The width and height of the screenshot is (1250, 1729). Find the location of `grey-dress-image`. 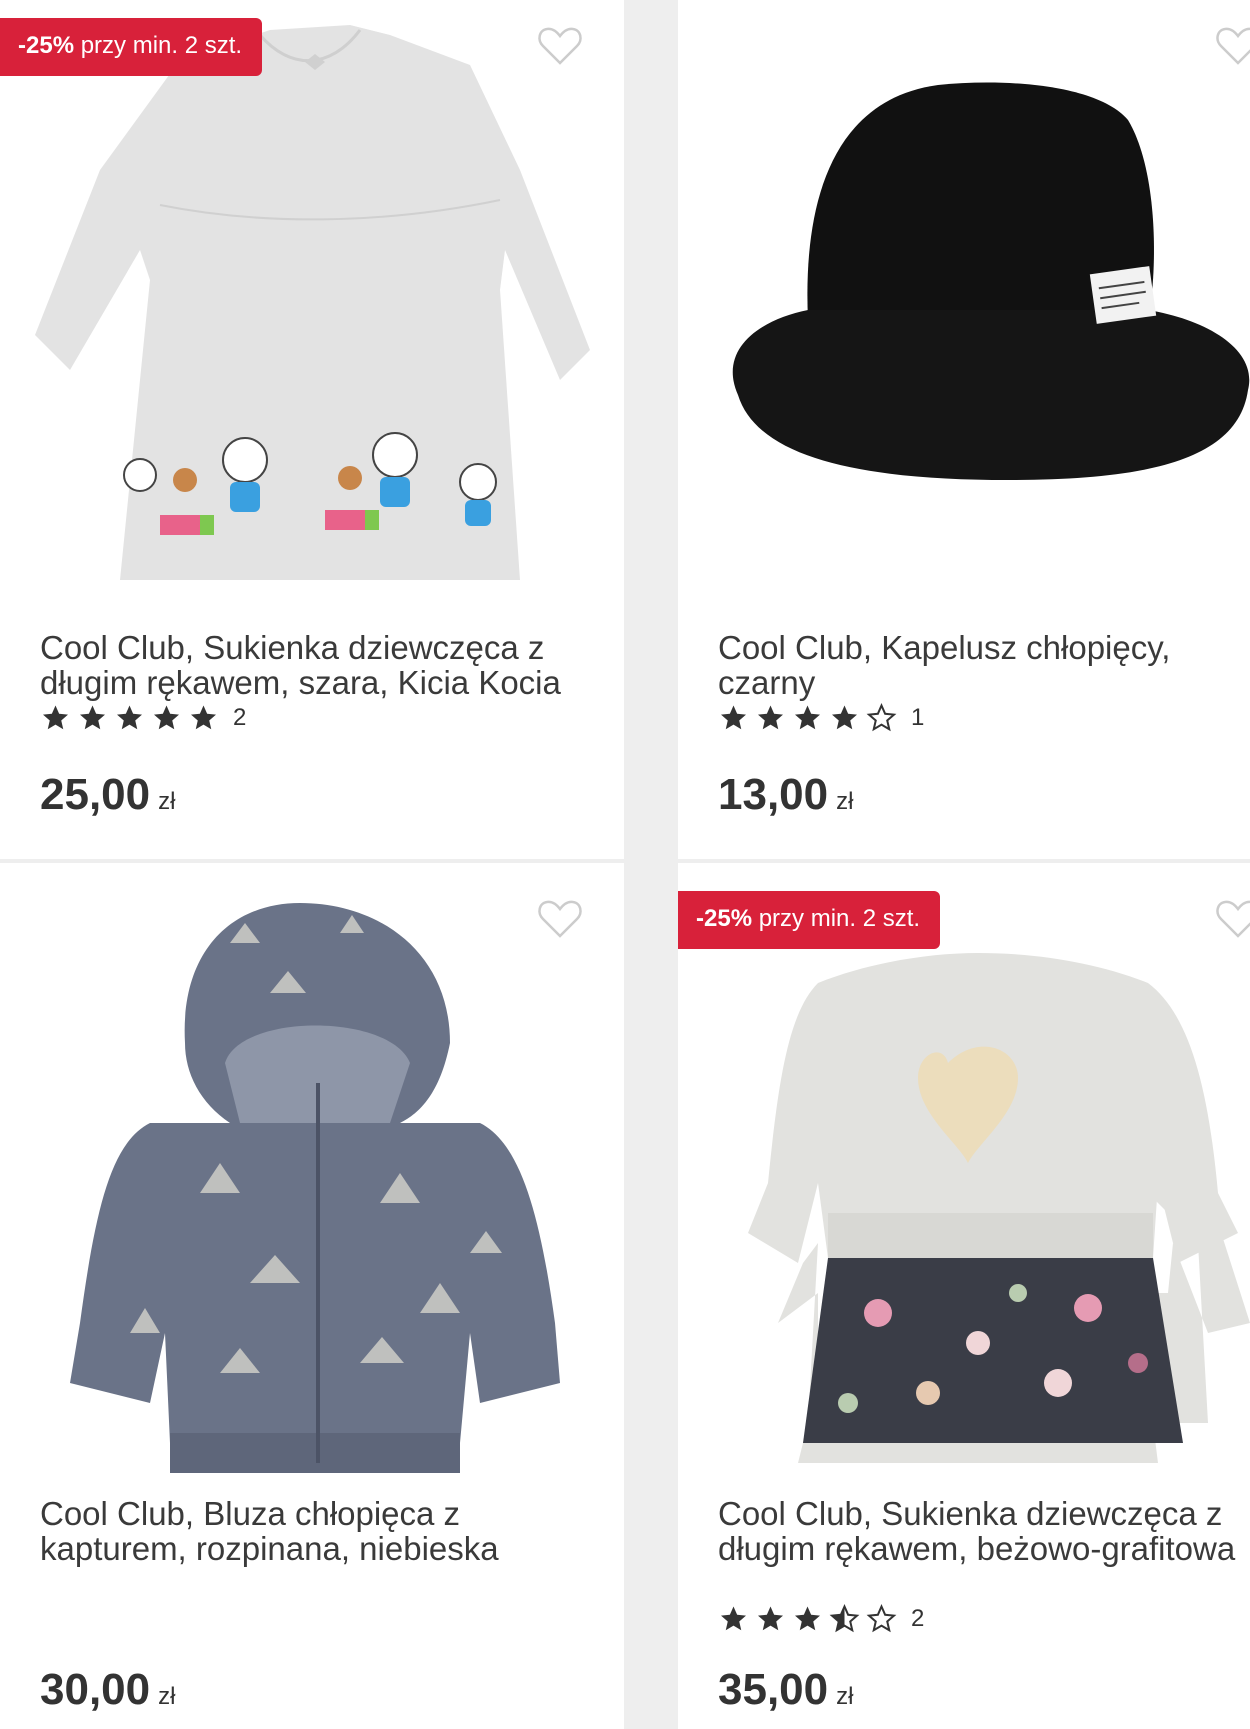

grey-dress-image is located at coordinates (312, 302).